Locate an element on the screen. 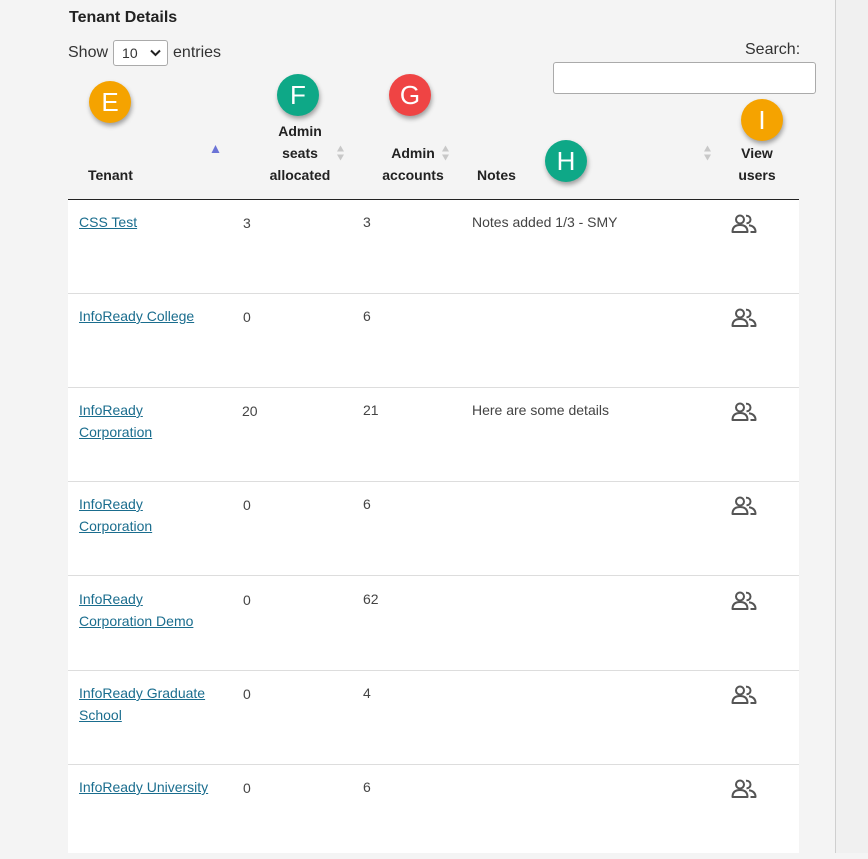 The image size is (868, 859). search-label: Search: is located at coordinates (773, 49).